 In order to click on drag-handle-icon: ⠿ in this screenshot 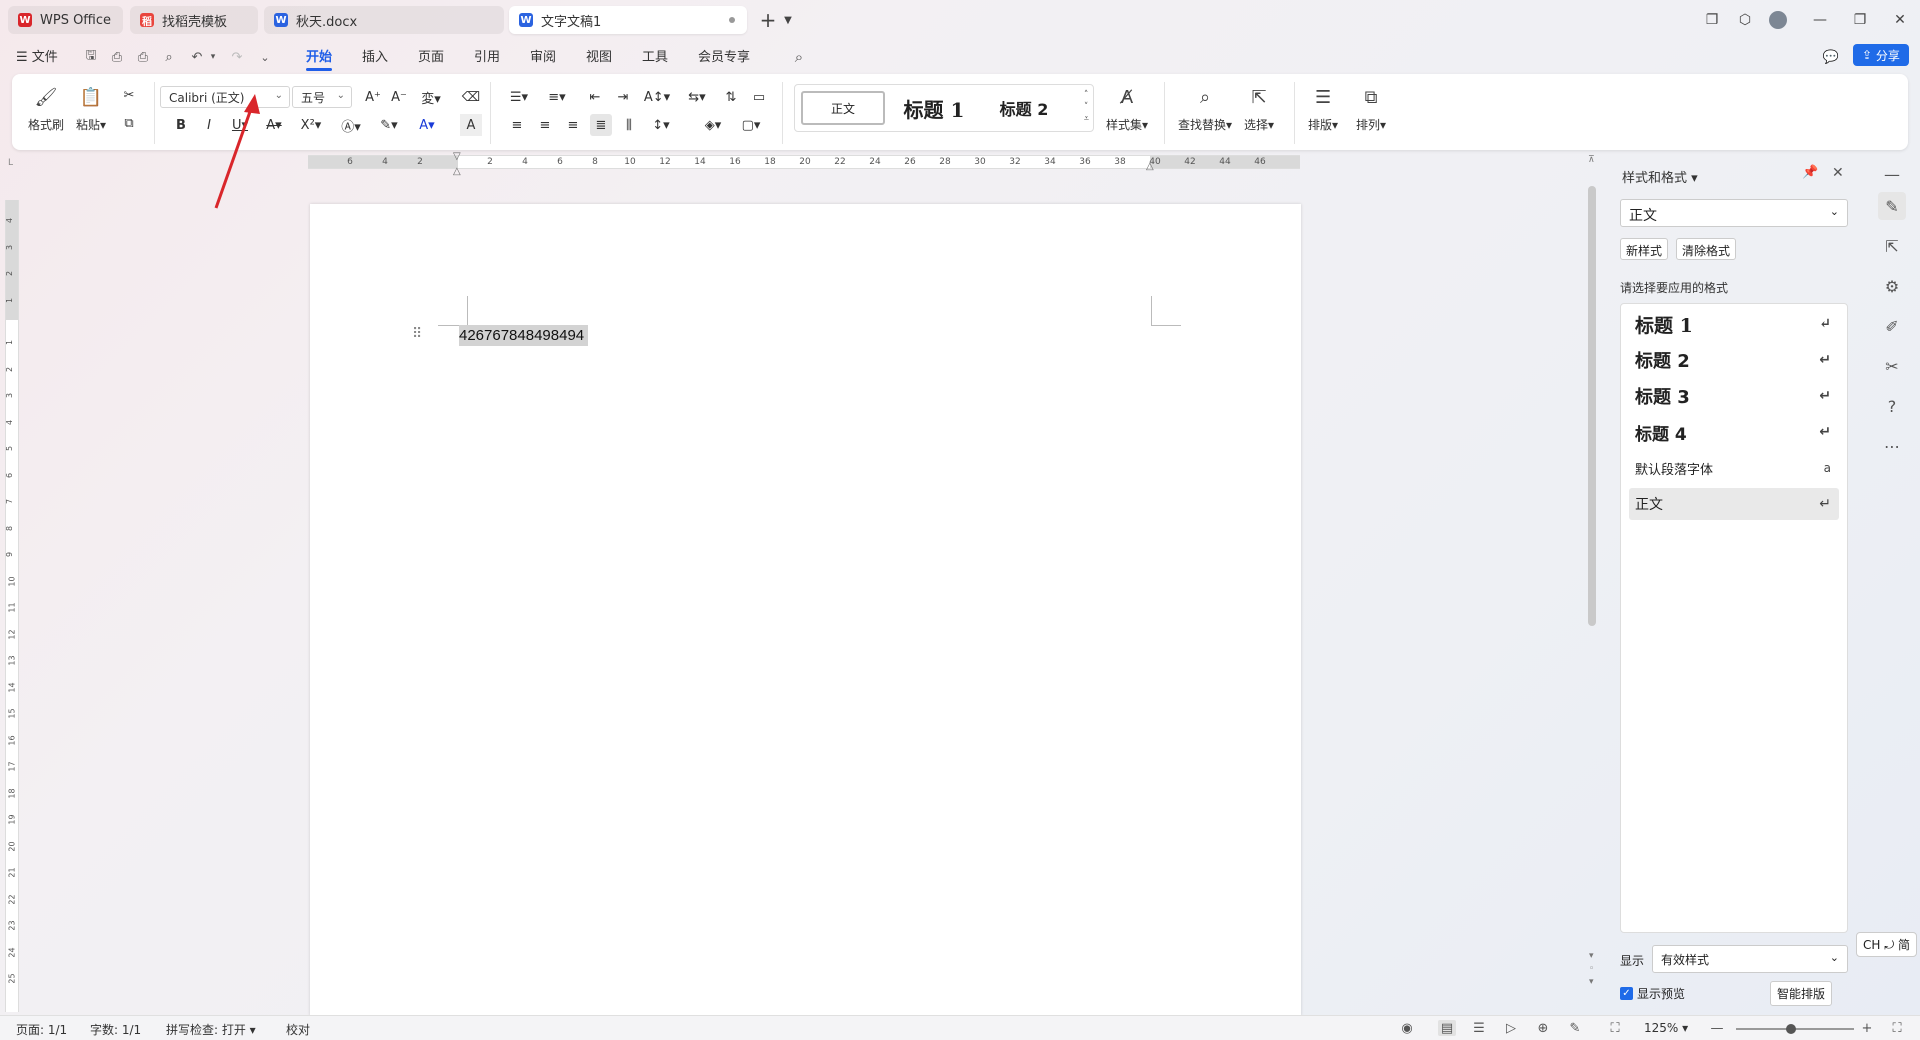, I will do `click(417, 334)`.